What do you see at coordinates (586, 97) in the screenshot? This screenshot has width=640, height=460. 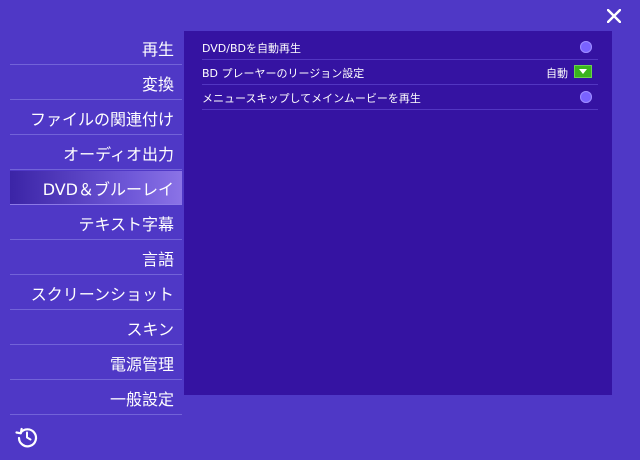 I see `skip-menu-radio` at bounding box center [586, 97].